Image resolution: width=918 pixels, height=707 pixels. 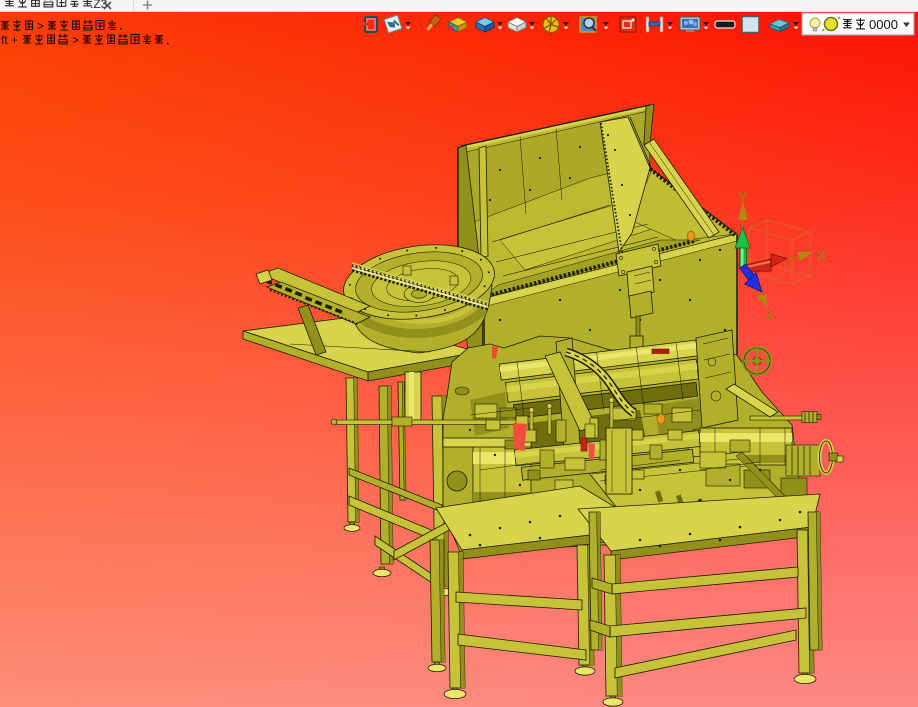 I want to click on svg-text: .Z3, so click(x=99, y=5).